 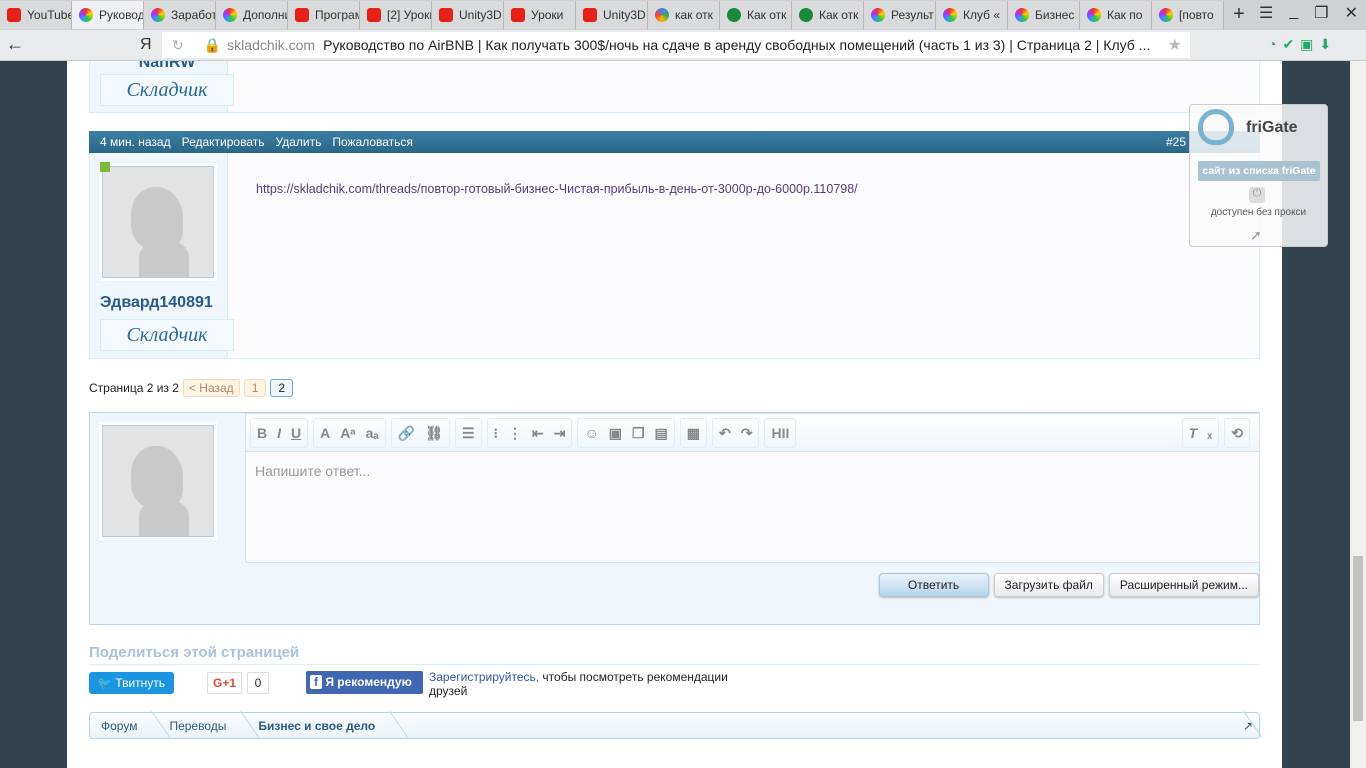 I want to click on delete-link: Удалить, so click(x=299, y=142).